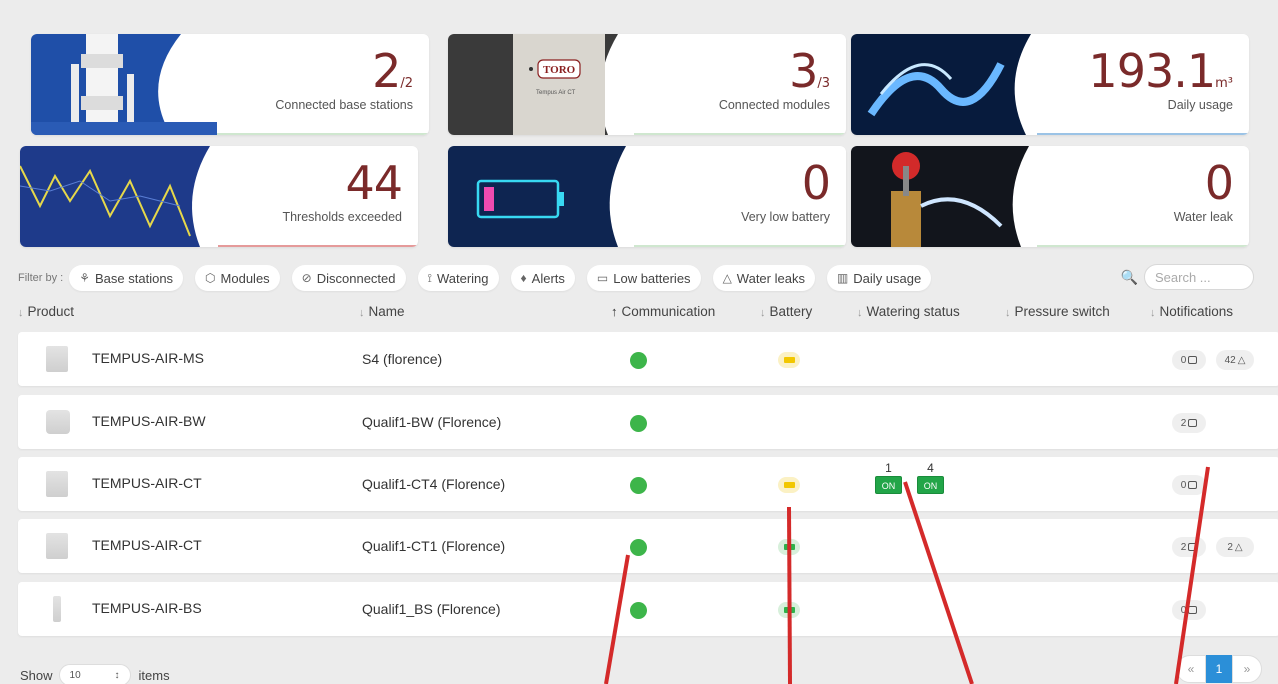  I want to click on watering-zone: 1 ON, so click(888, 478).